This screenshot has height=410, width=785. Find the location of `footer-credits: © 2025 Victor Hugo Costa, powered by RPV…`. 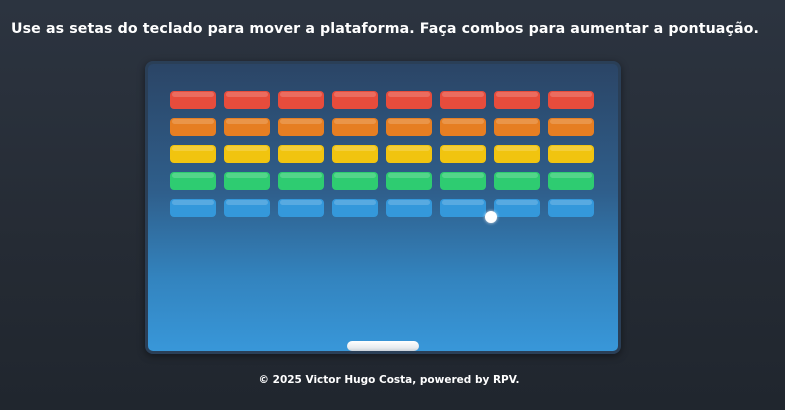

footer-credits: © 2025 Victor Hugo Costa, powered by RPV… is located at coordinates (389, 380).